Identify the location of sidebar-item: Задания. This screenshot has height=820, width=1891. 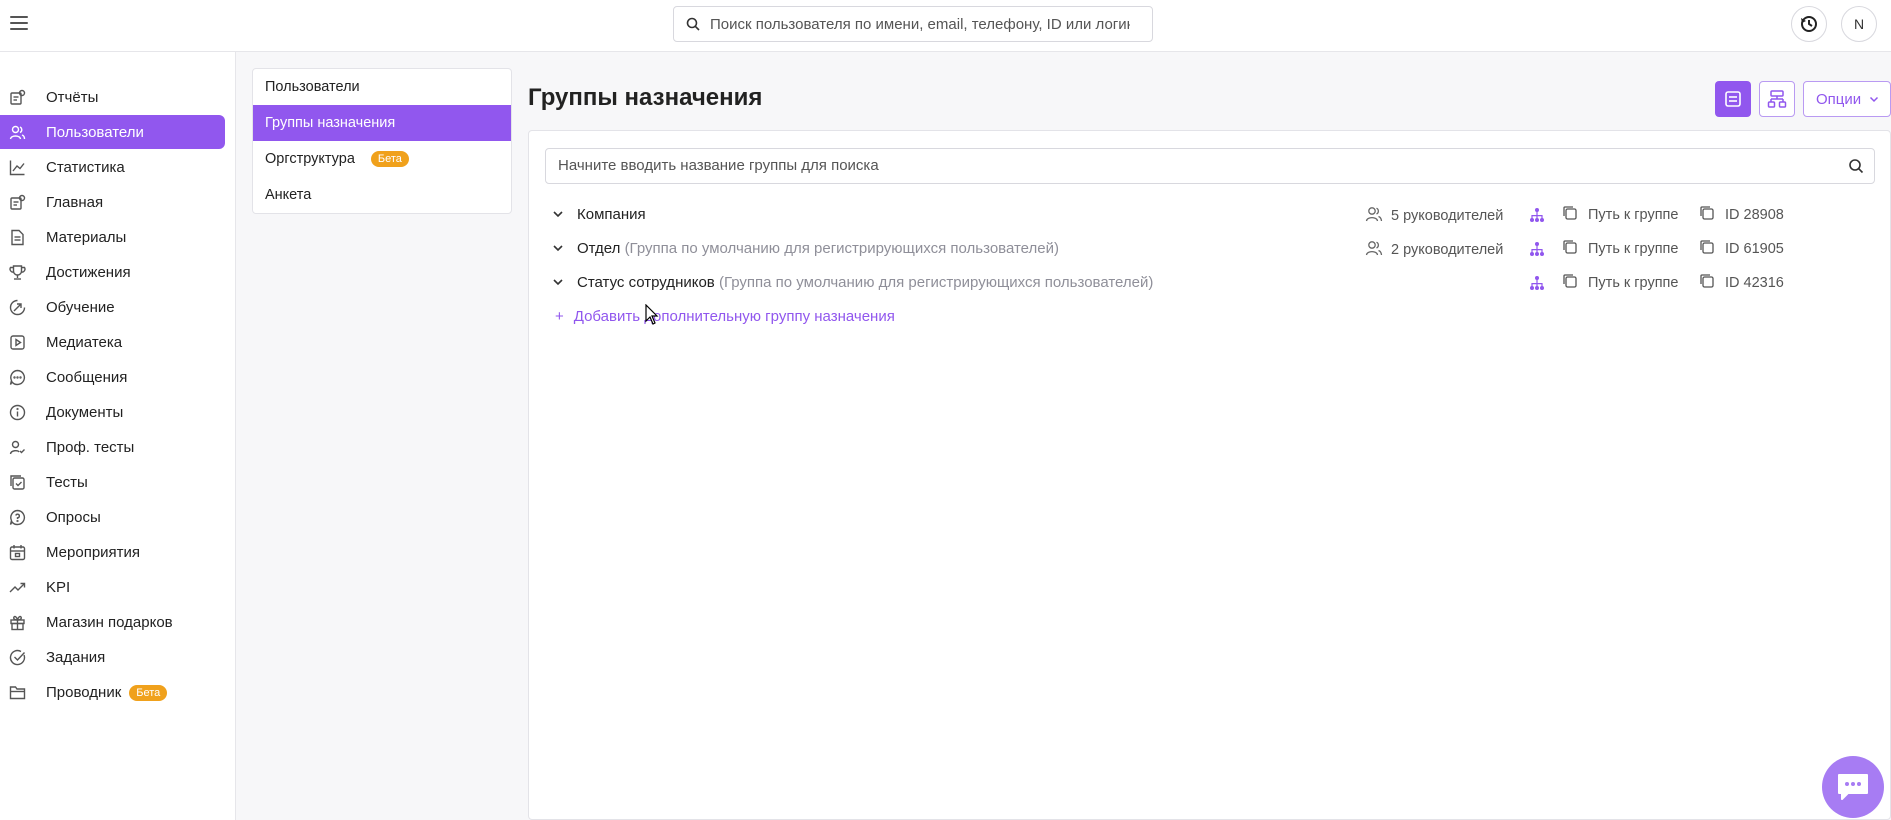
(112, 657).